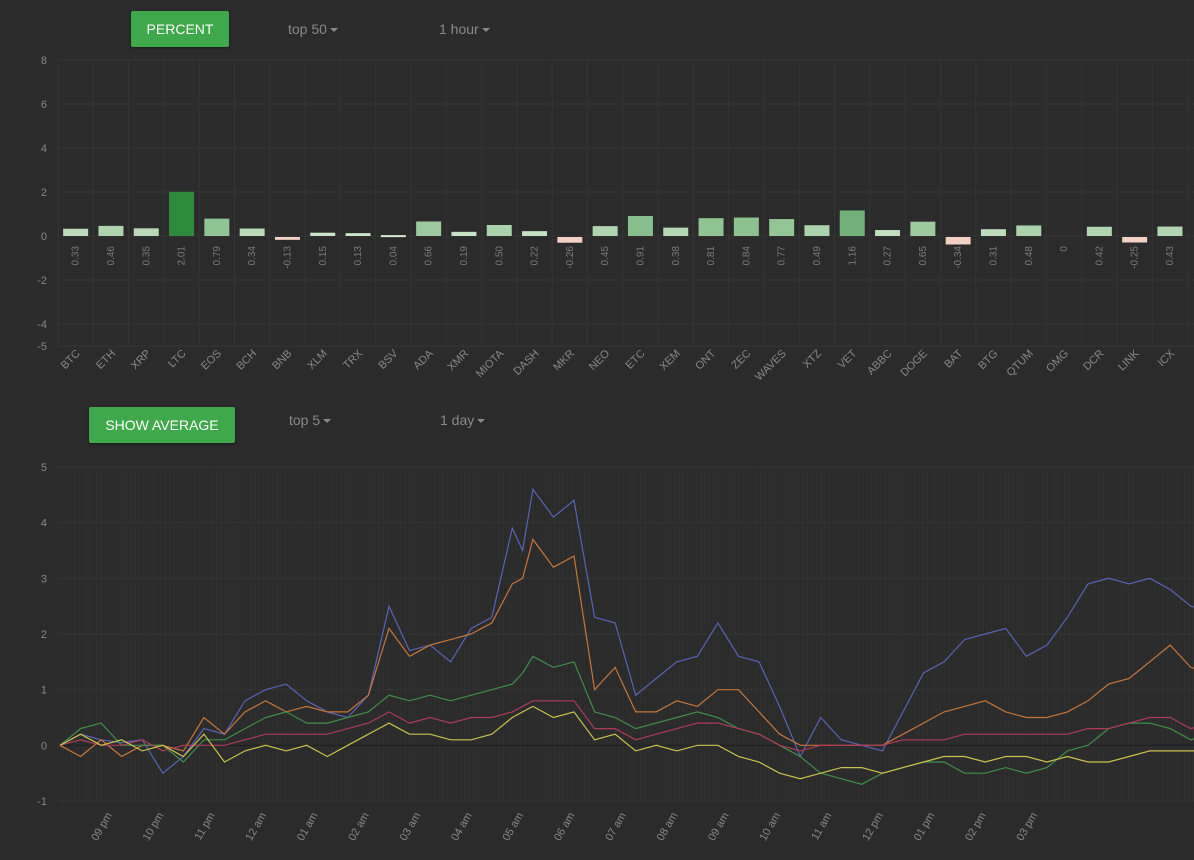  What do you see at coordinates (44, 61) in the screenshot?
I see `y-tick-label: 8` at bounding box center [44, 61].